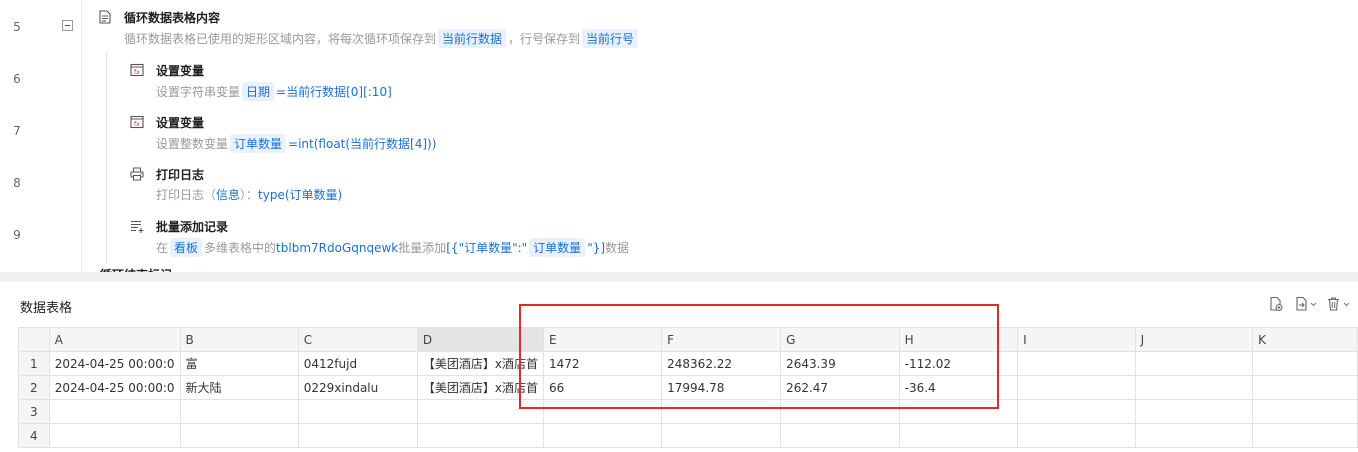  I want to click on cell-g3, so click(840, 411).